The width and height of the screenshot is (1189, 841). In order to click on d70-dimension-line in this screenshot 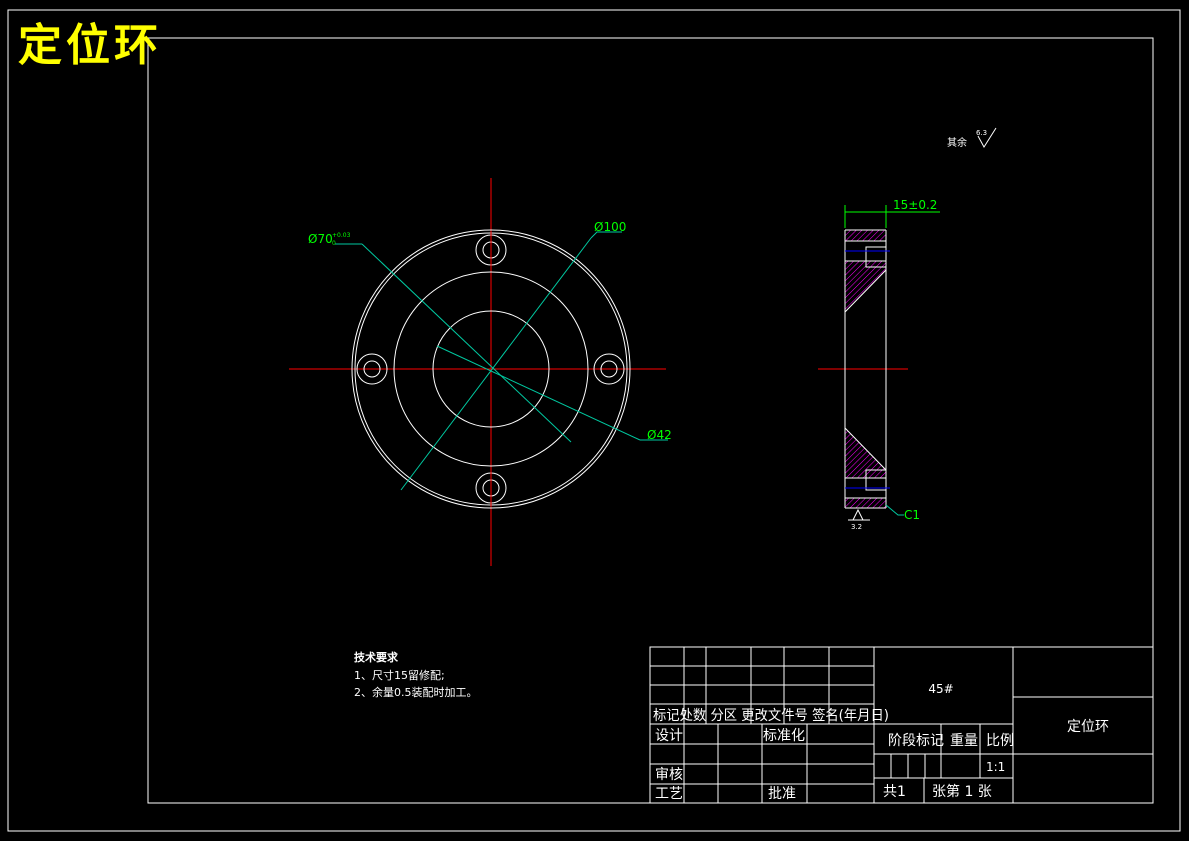, I will do `click(466, 343)`.